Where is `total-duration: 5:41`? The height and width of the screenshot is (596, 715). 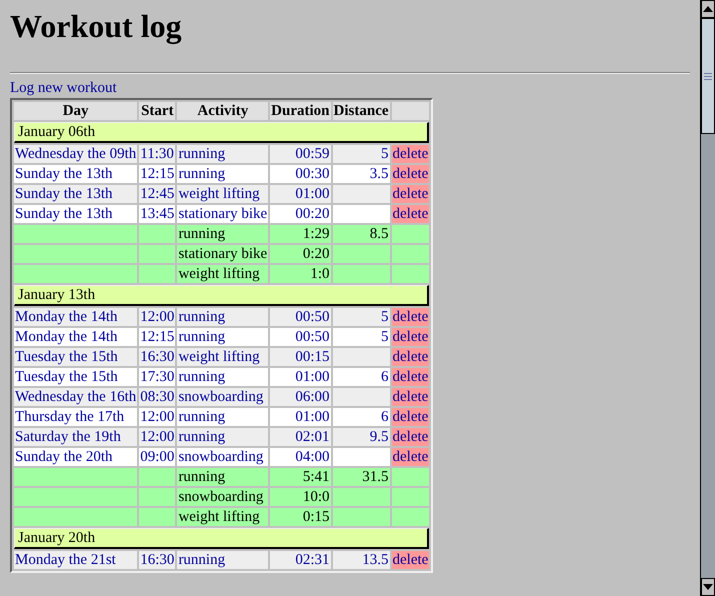
total-duration: 5:41 is located at coordinates (300, 477).